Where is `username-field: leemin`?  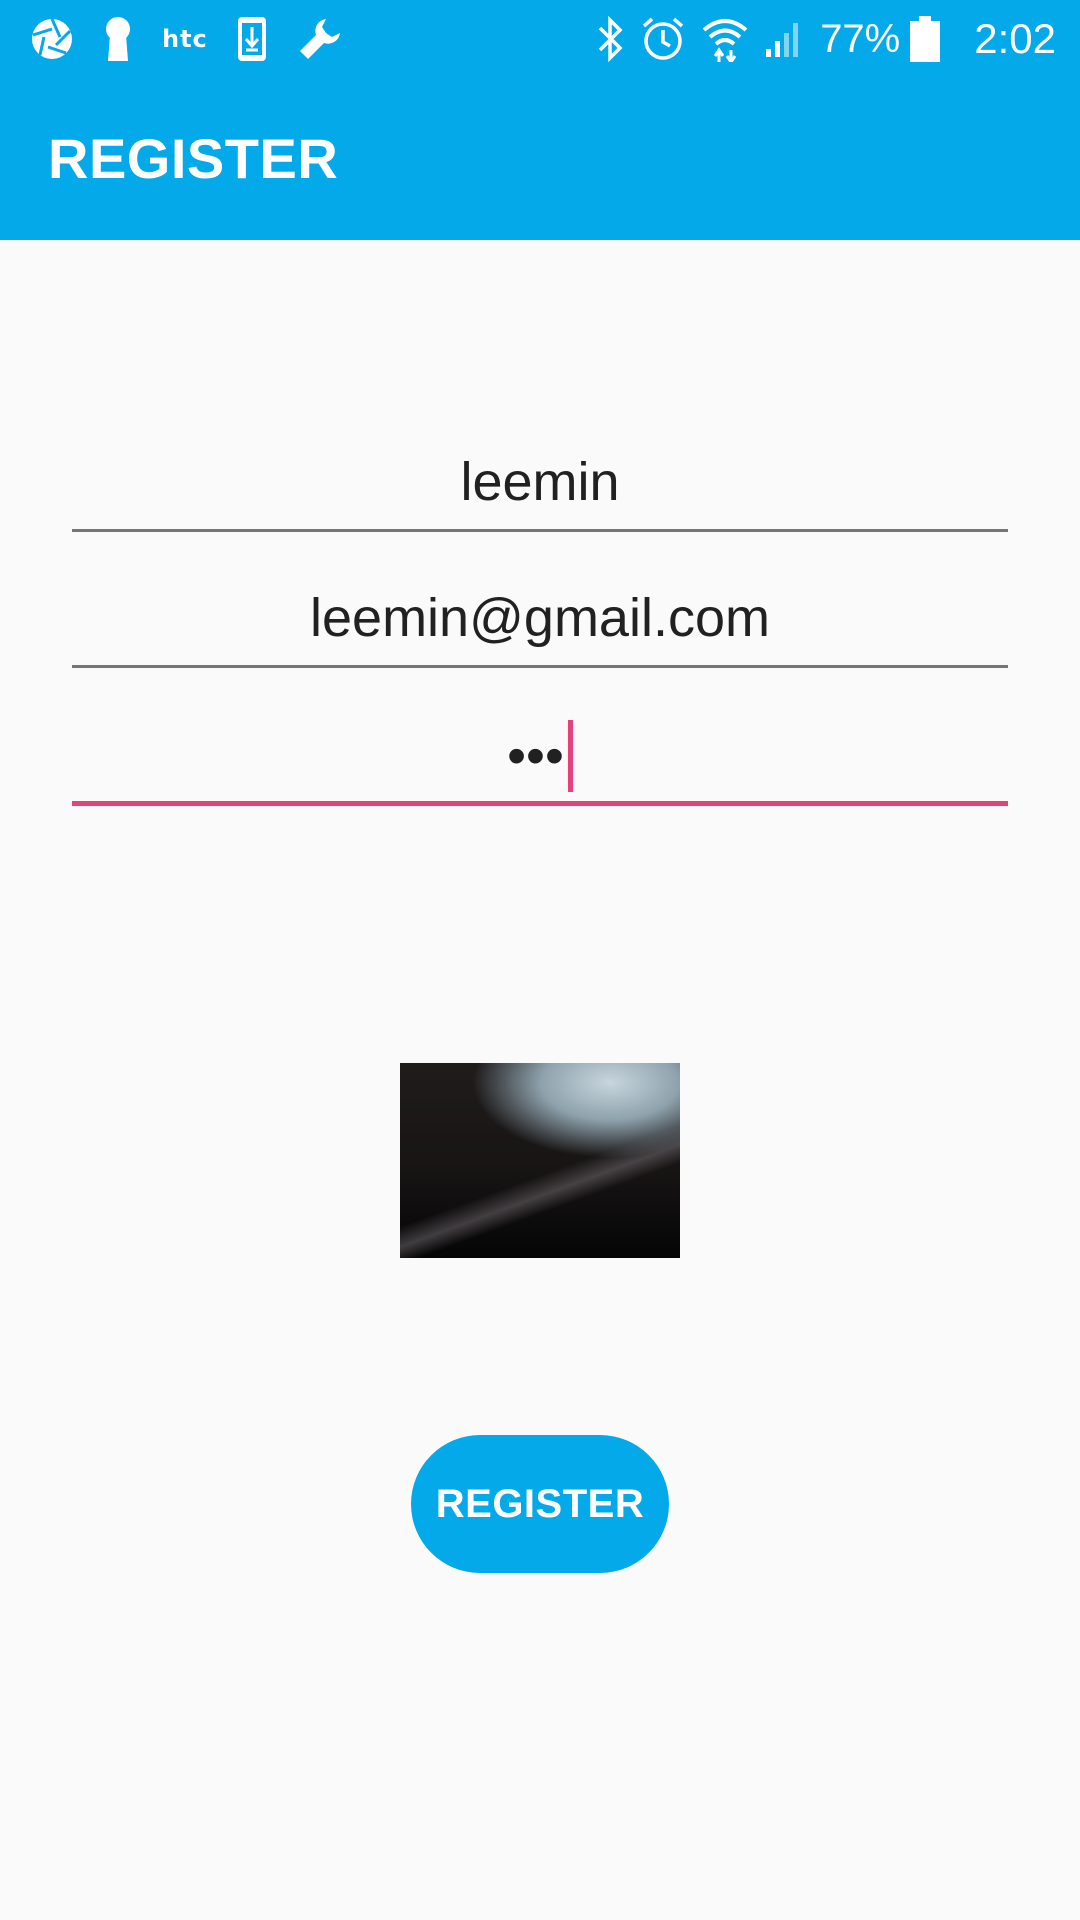 username-field: leemin is located at coordinates (540, 482).